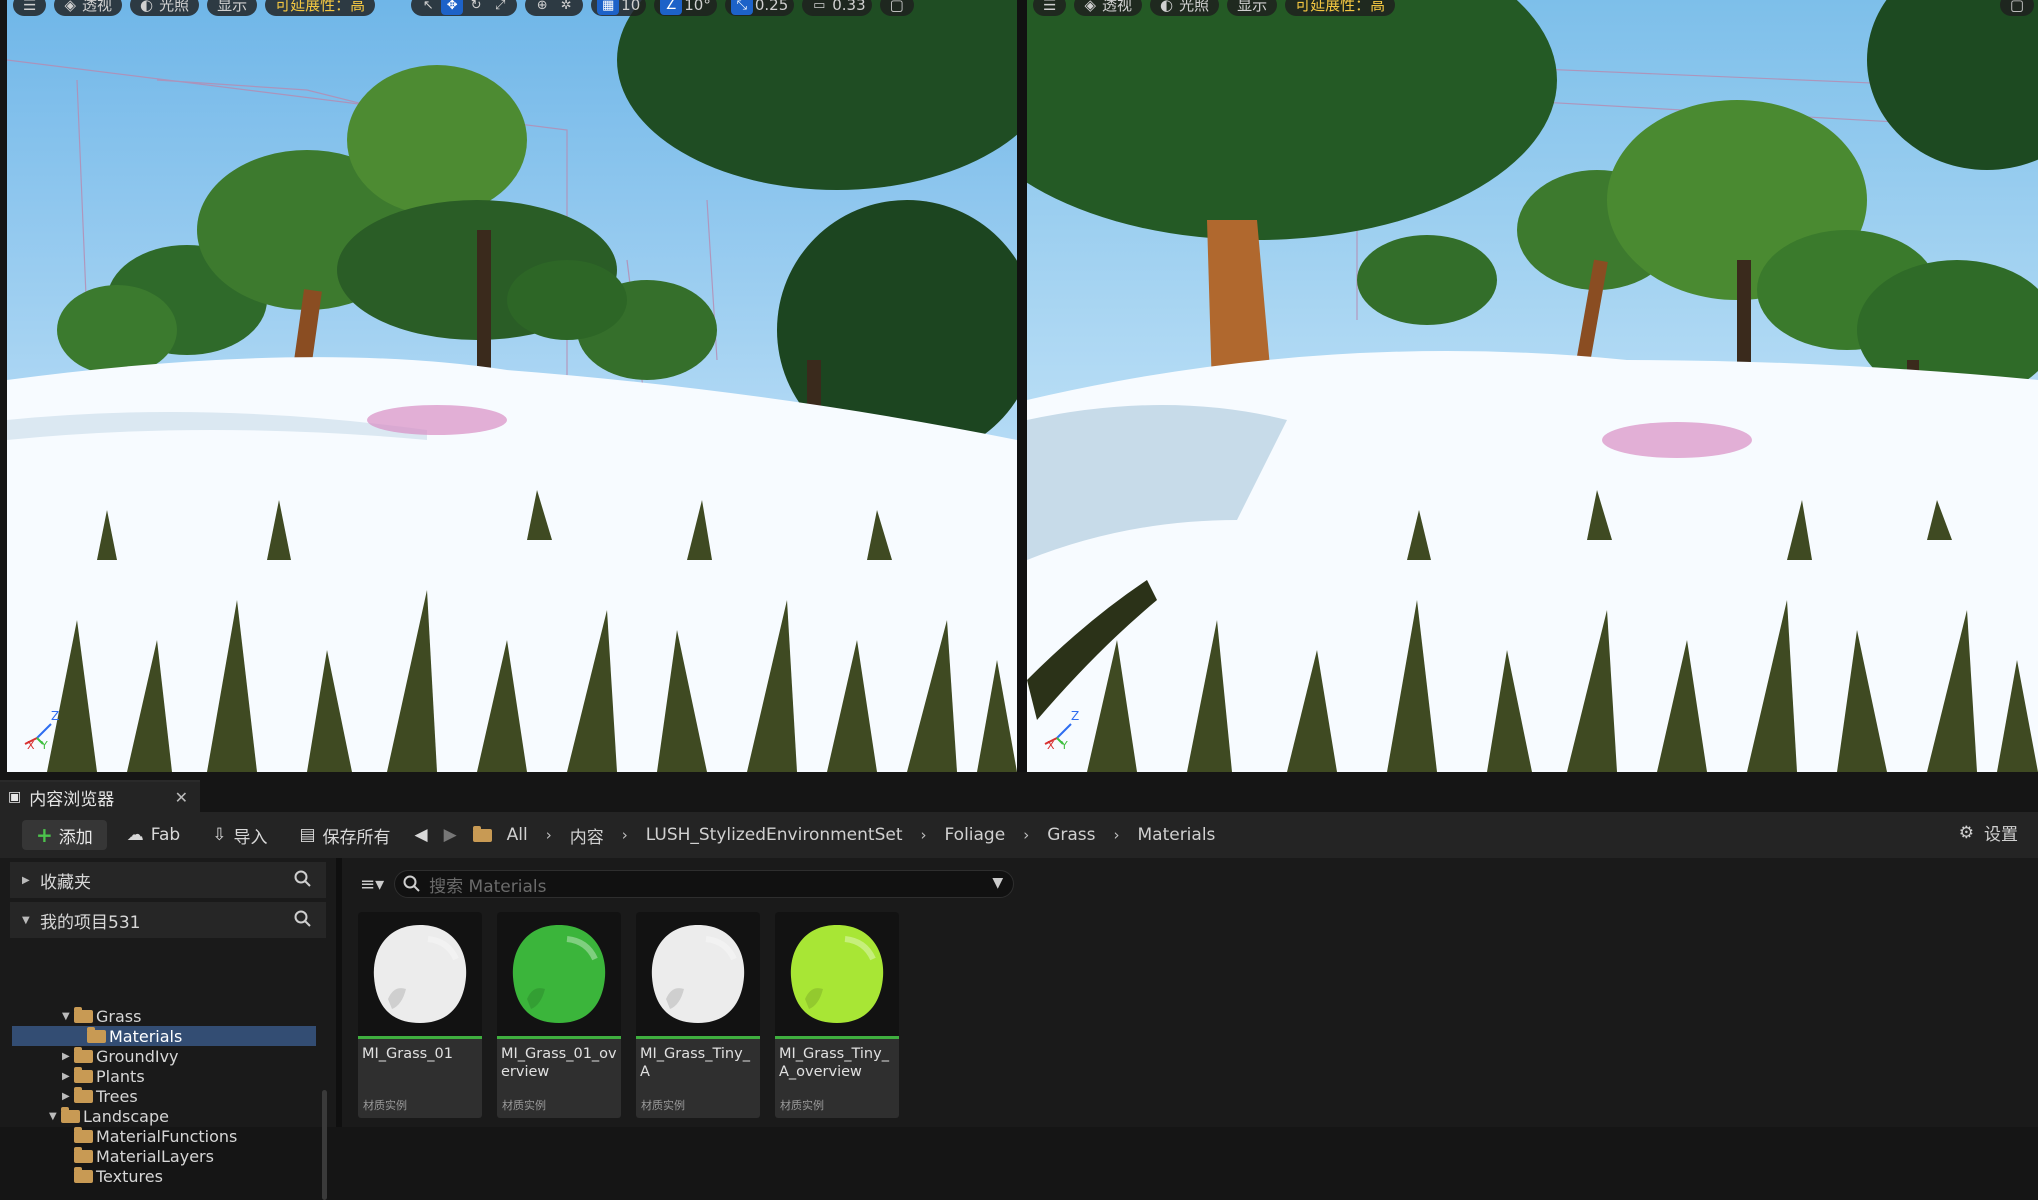 The width and height of the screenshot is (2038, 1200). What do you see at coordinates (500, 7) in the screenshot?
I see `scale-icon: ⤢` at bounding box center [500, 7].